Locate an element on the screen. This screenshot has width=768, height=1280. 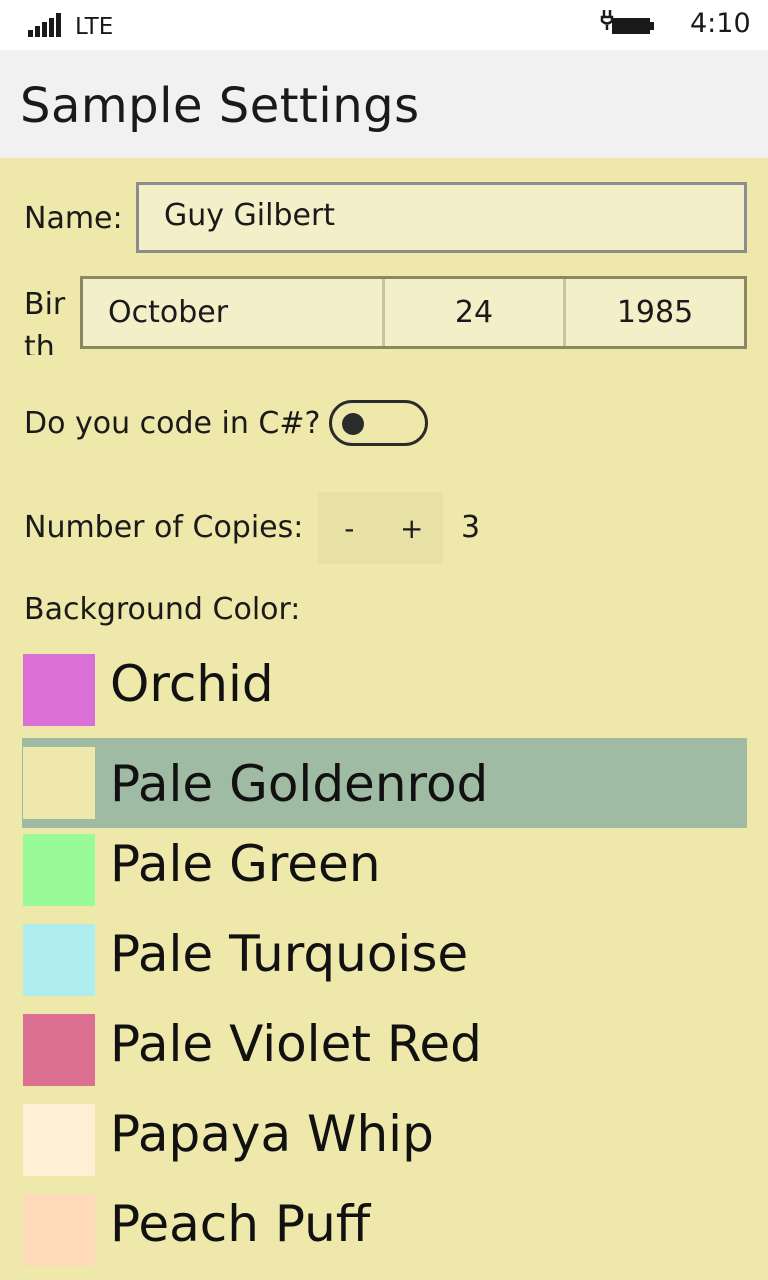
battery-charging-icon is located at coordinates (627, 22).